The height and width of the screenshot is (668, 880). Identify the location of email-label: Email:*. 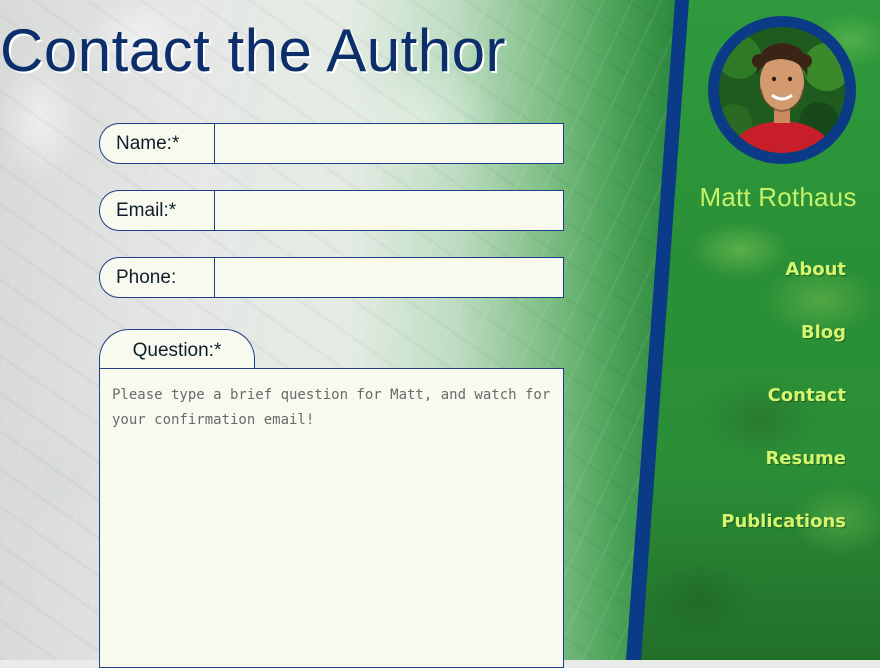
(157, 210).